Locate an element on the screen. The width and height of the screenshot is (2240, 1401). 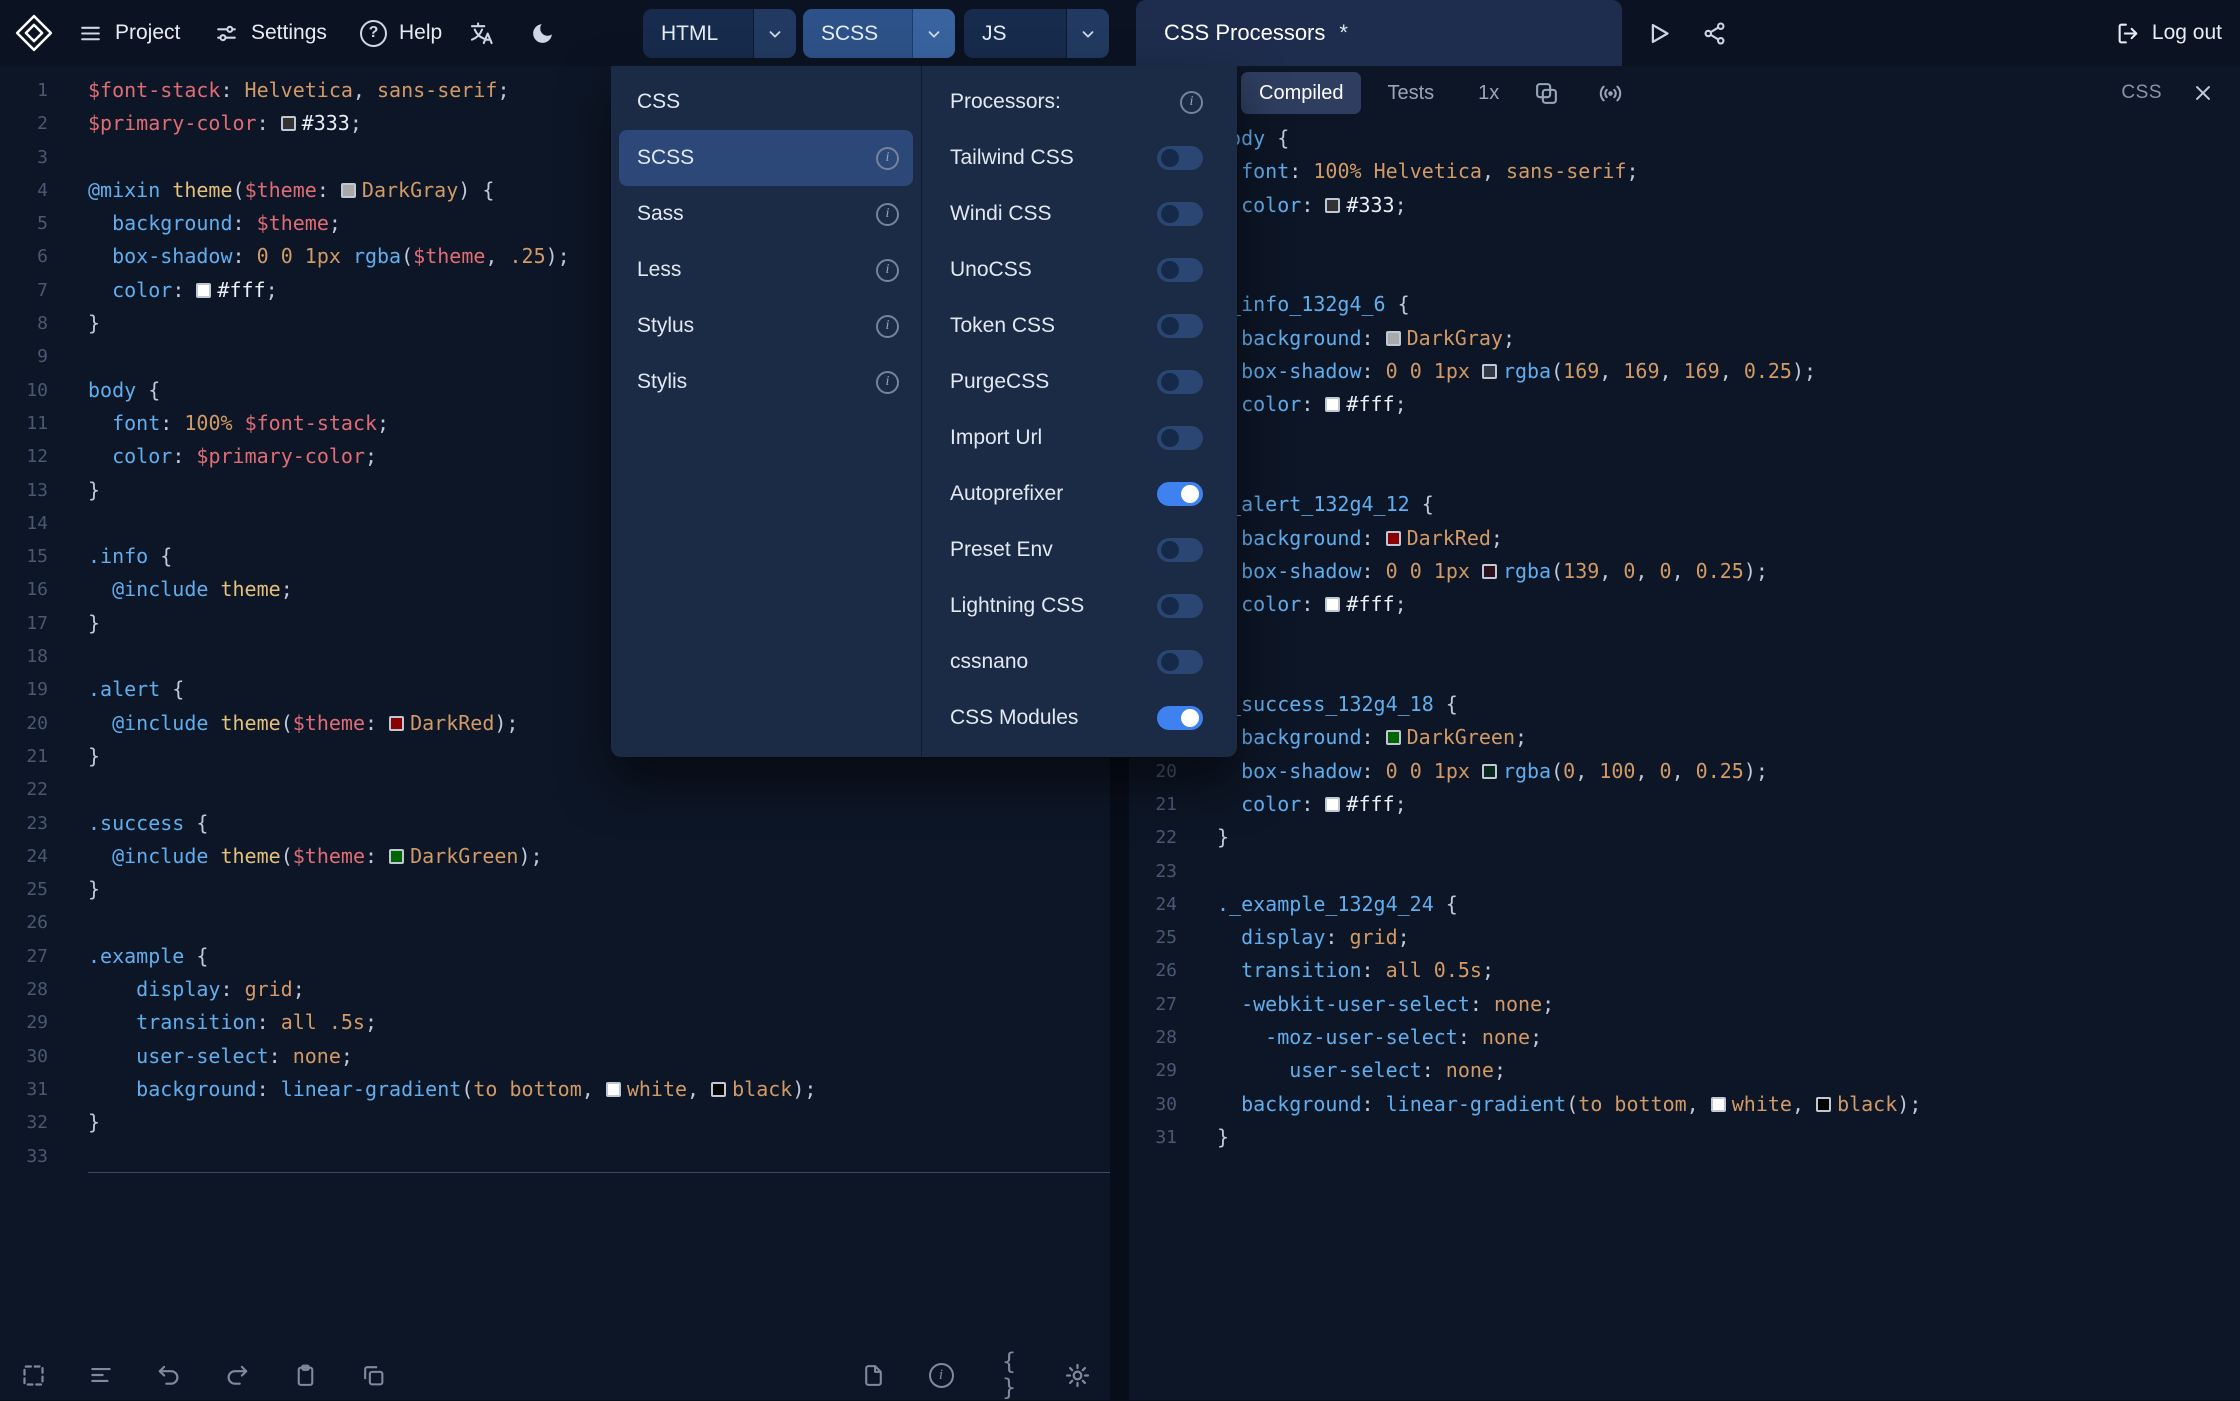
code-line: 28 display: grid; is located at coordinates (555, 989).